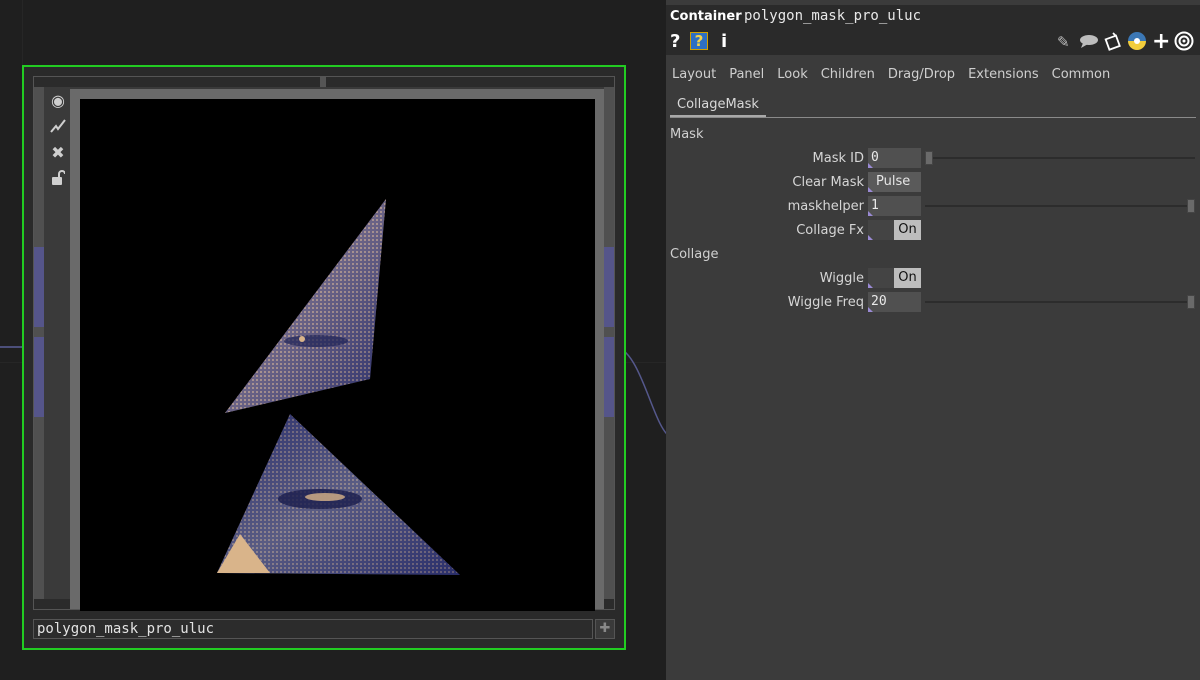 The image size is (1200, 680). What do you see at coordinates (58, 152) in the screenshot?
I see `close-icon: ✖` at bounding box center [58, 152].